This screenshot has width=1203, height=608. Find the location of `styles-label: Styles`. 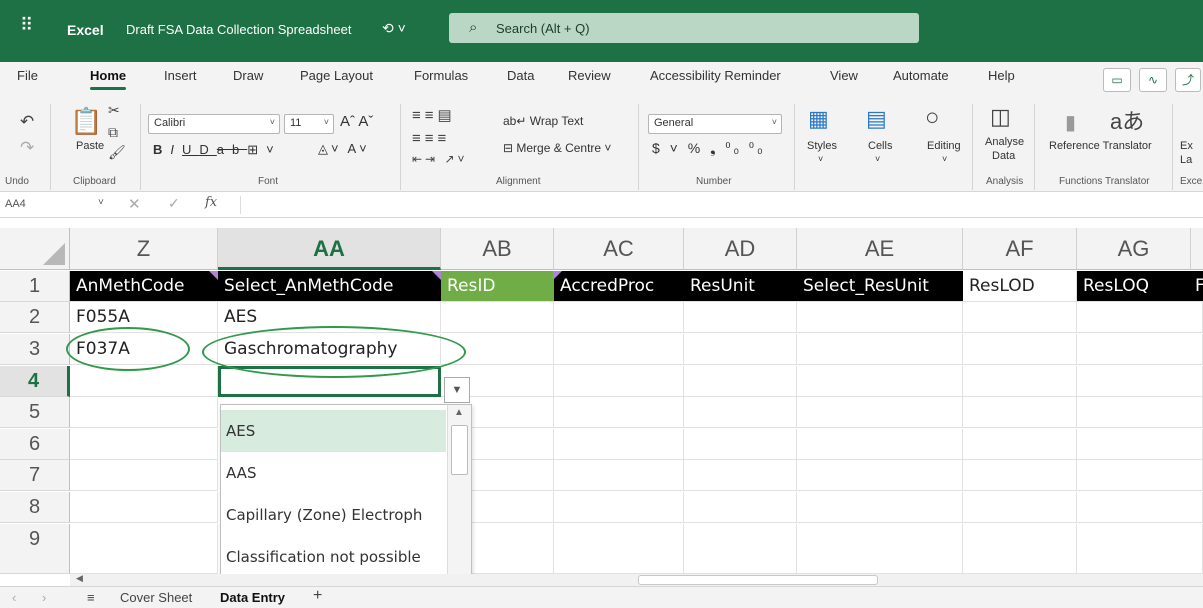

styles-label: Styles is located at coordinates (822, 146).